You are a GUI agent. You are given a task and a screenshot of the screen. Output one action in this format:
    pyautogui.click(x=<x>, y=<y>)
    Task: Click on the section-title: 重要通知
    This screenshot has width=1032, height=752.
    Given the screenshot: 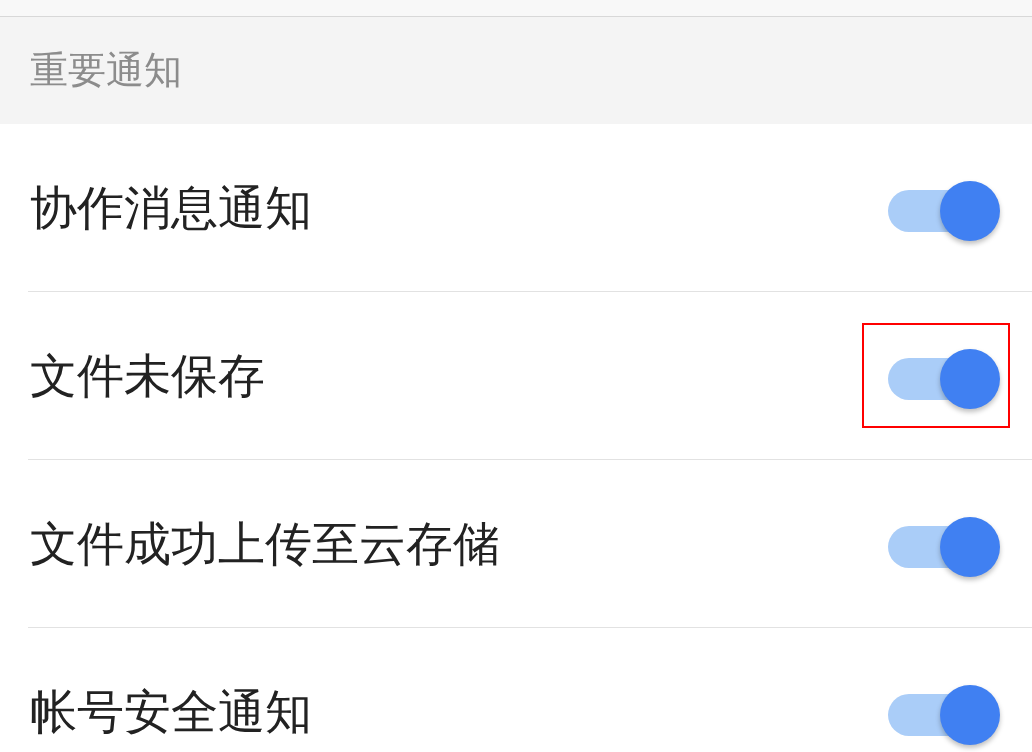 What is the action you would take?
    pyautogui.click(x=106, y=70)
    